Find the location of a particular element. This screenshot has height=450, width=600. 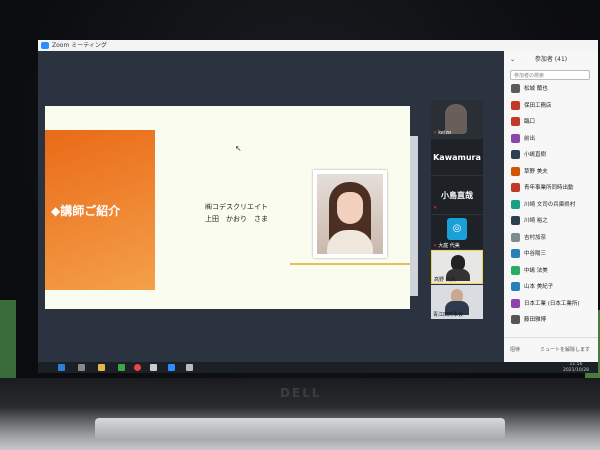

participant-list-item: 吉村加奈 is located at coordinates (553, 238).